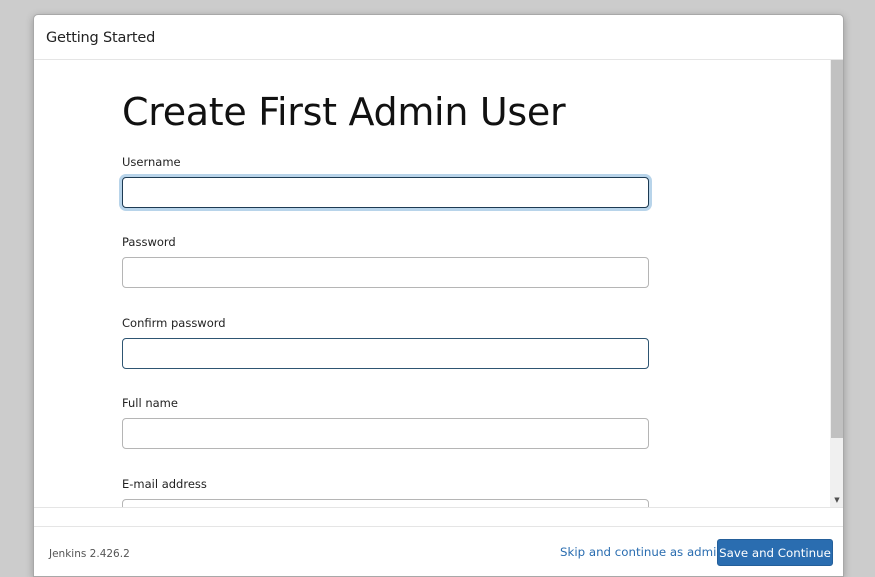  I want to click on footer-divider, so click(438, 507).